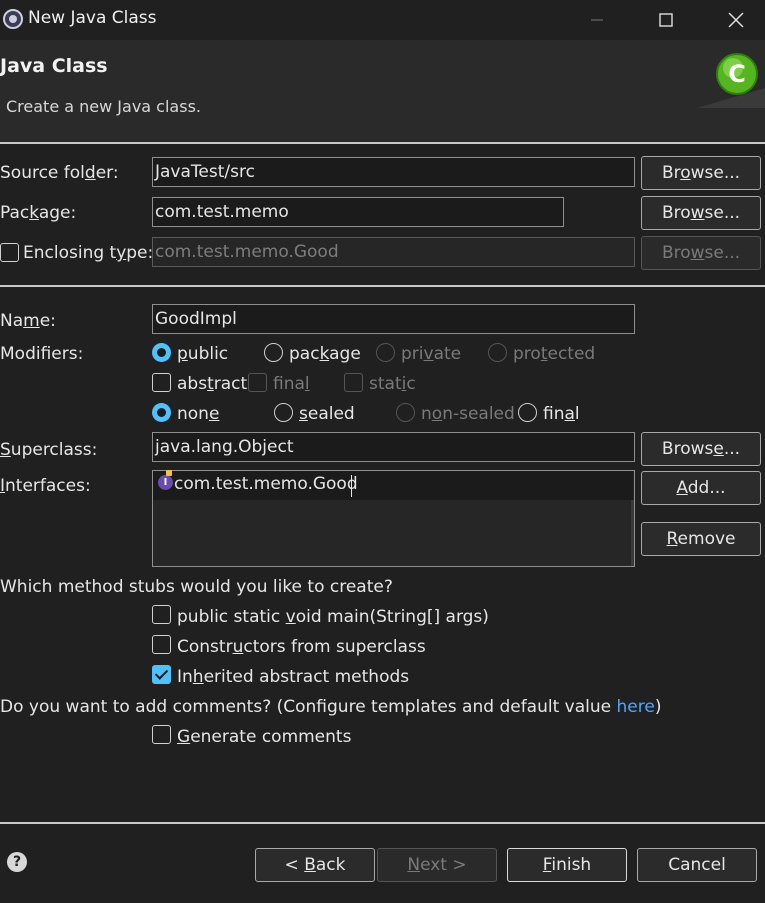  What do you see at coordinates (291, 384) in the screenshot?
I see `final-label: final` at bounding box center [291, 384].